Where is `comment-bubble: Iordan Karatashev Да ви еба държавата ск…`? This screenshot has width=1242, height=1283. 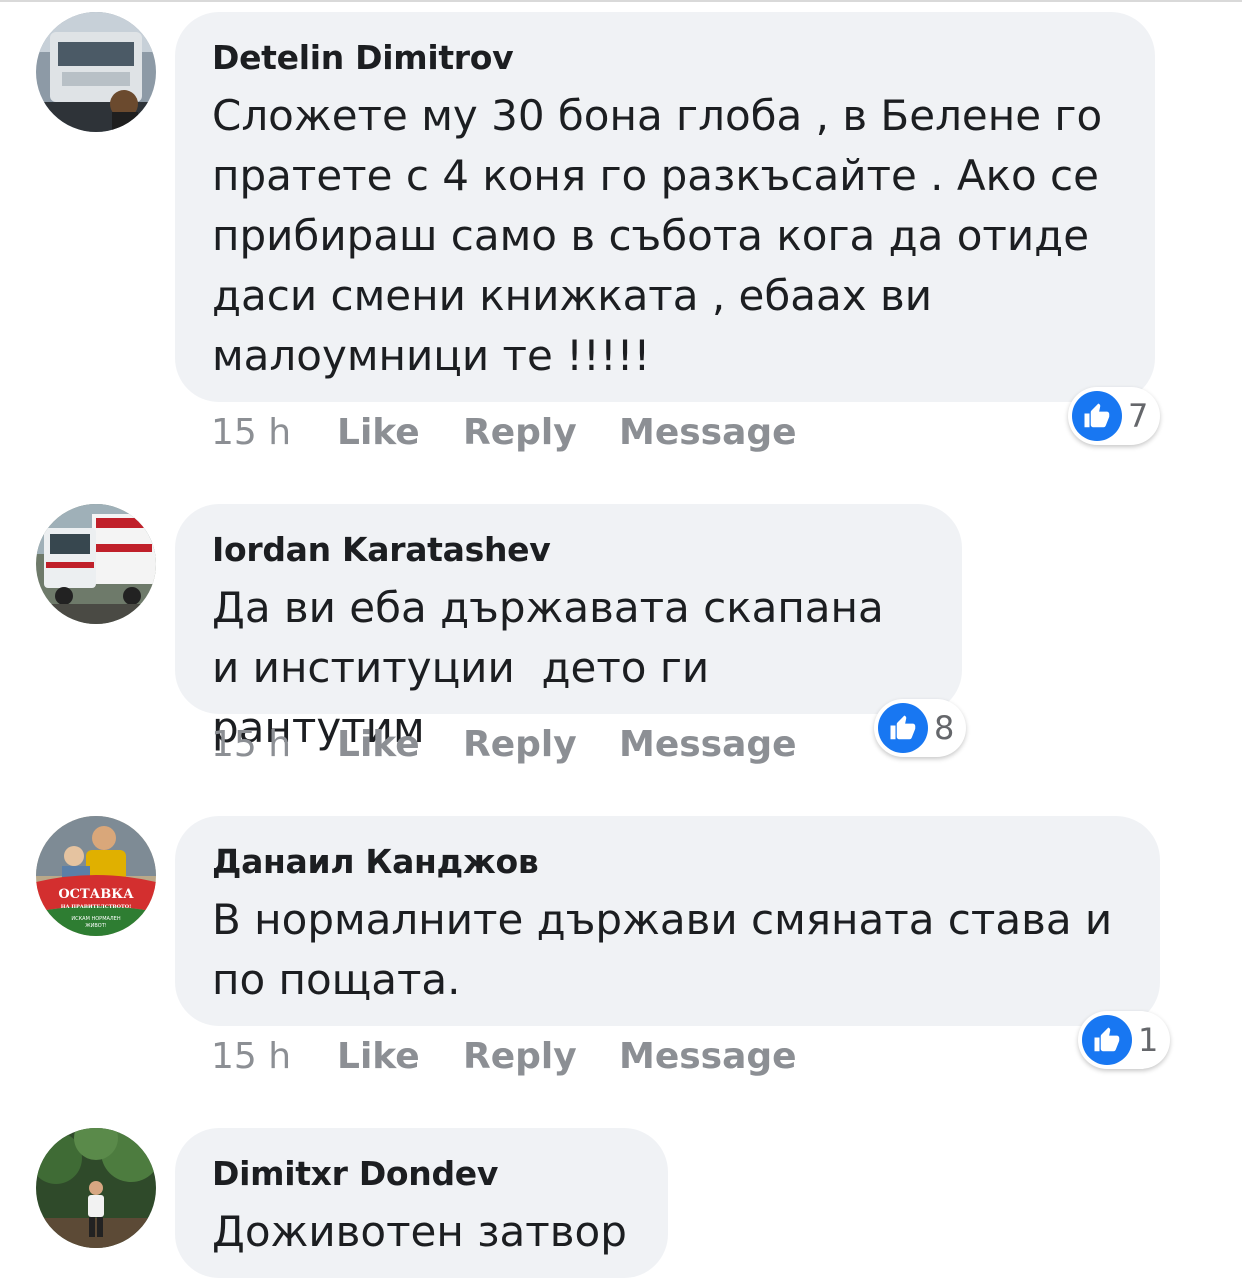
comment-bubble: Iordan Karatashev Да ви еба държавата ск… is located at coordinates (568, 628).